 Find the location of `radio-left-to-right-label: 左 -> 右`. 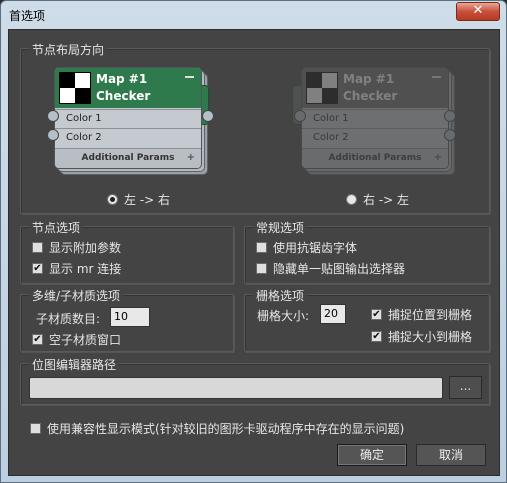

radio-left-to-right-label: 左 -> 右 is located at coordinates (147, 200).